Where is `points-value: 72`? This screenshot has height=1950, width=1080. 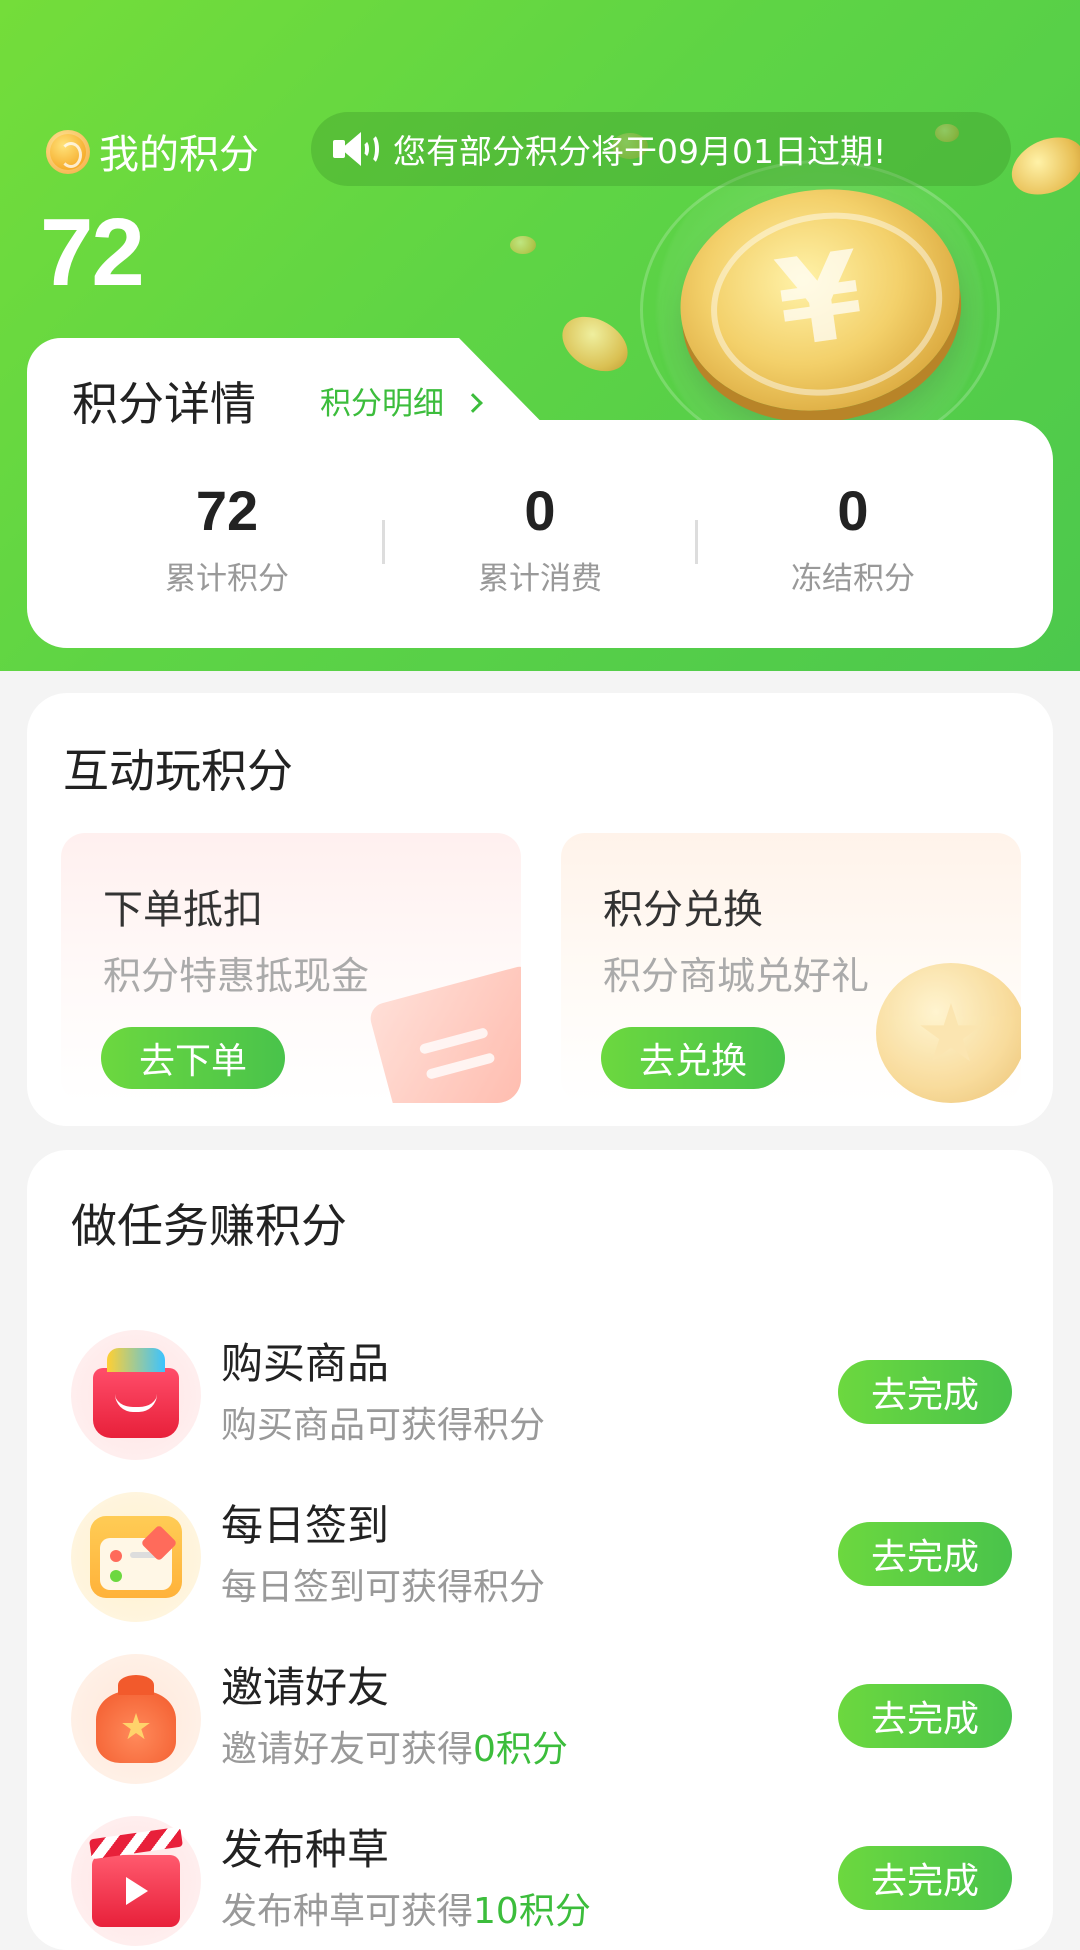
points-value: 72 is located at coordinates (92, 252).